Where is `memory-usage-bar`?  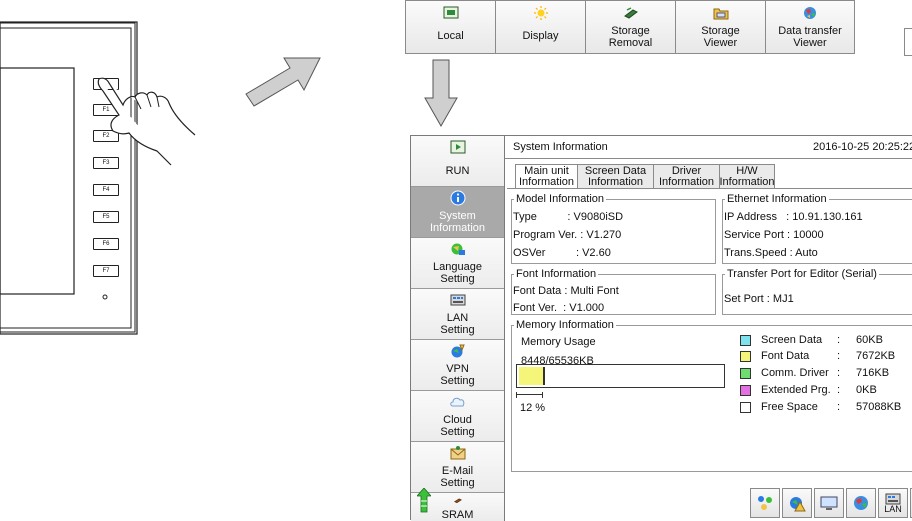
memory-usage-bar is located at coordinates (620, 376).